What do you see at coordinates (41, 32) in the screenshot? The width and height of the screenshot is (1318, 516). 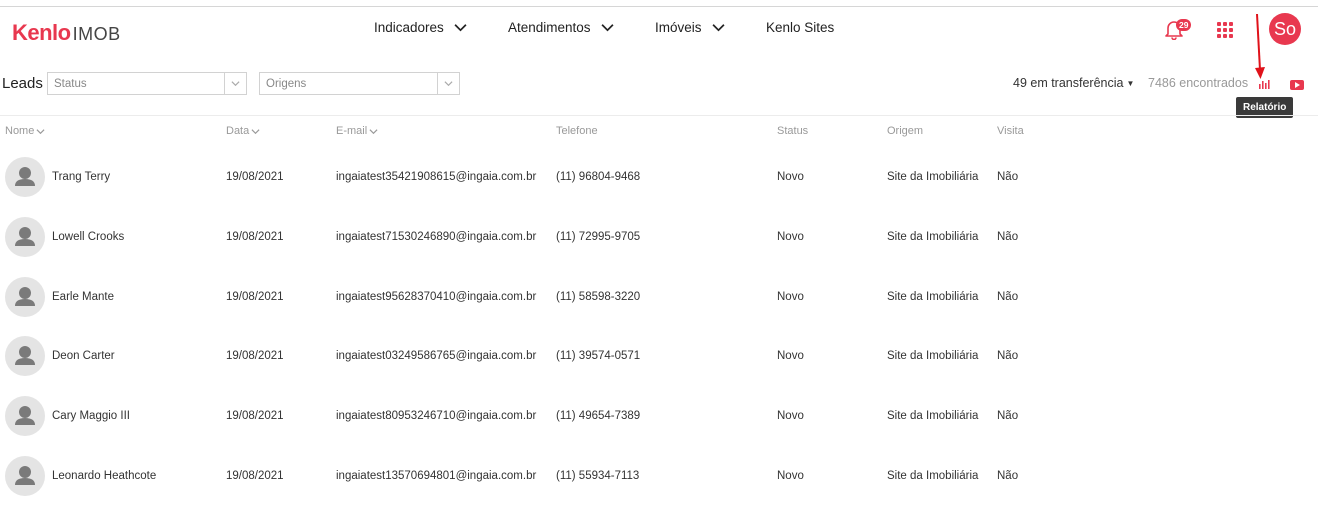 I see `logo-brand: Kenlo` at bounding box center [41, 32].